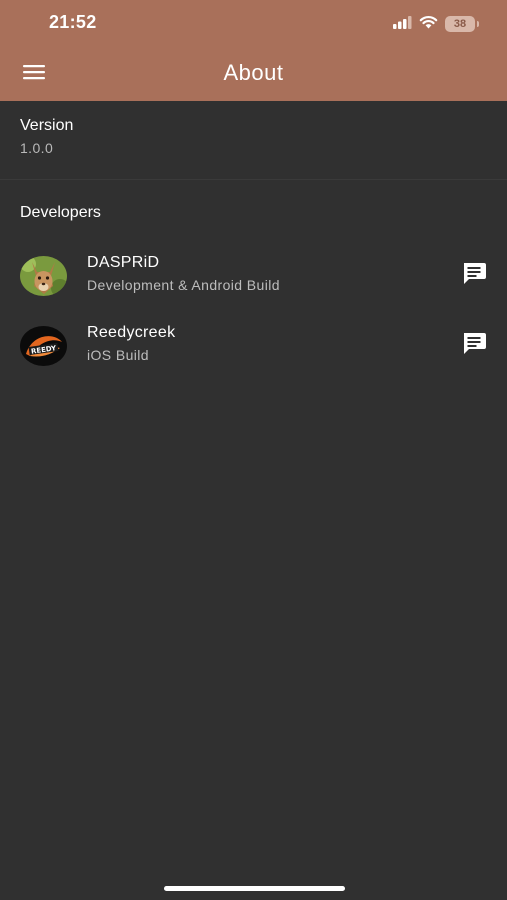 Image resolution: width=507 pixels, height=900 pixels. I want to click on version-value: 1.0.0, so click(37, 148).